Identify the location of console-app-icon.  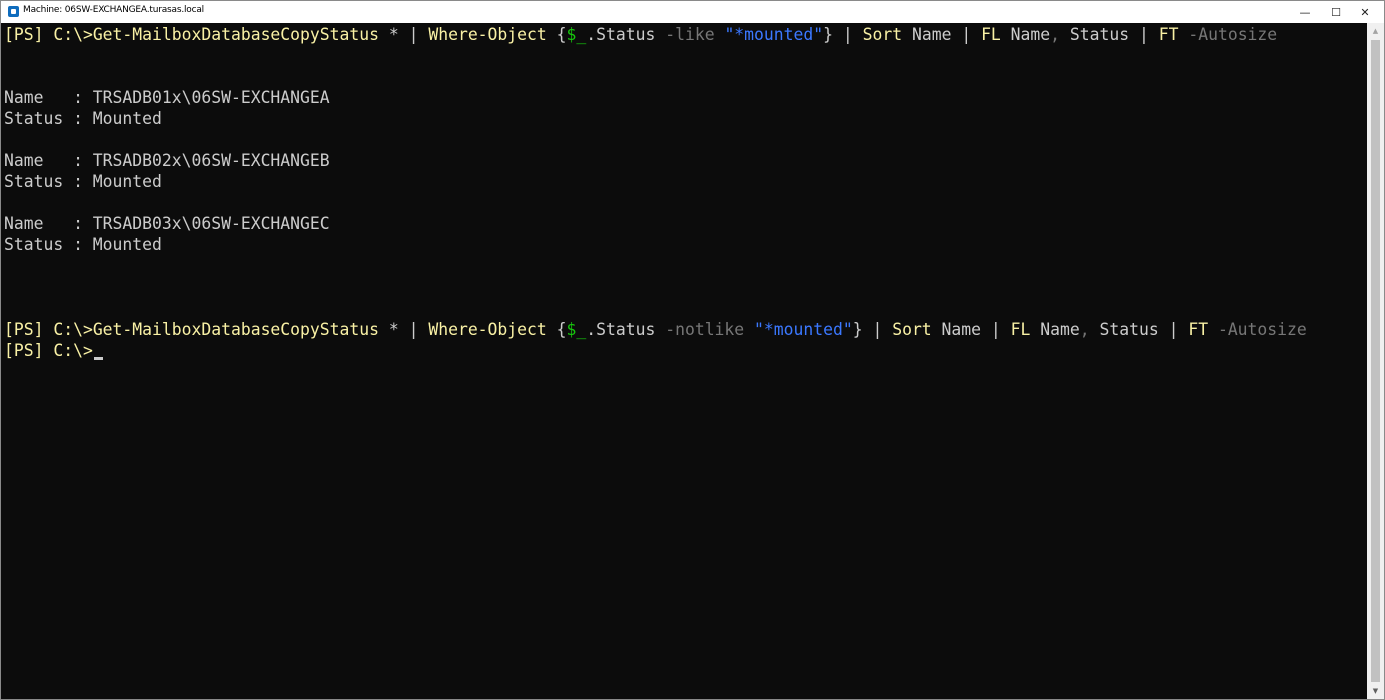
(13, 11).